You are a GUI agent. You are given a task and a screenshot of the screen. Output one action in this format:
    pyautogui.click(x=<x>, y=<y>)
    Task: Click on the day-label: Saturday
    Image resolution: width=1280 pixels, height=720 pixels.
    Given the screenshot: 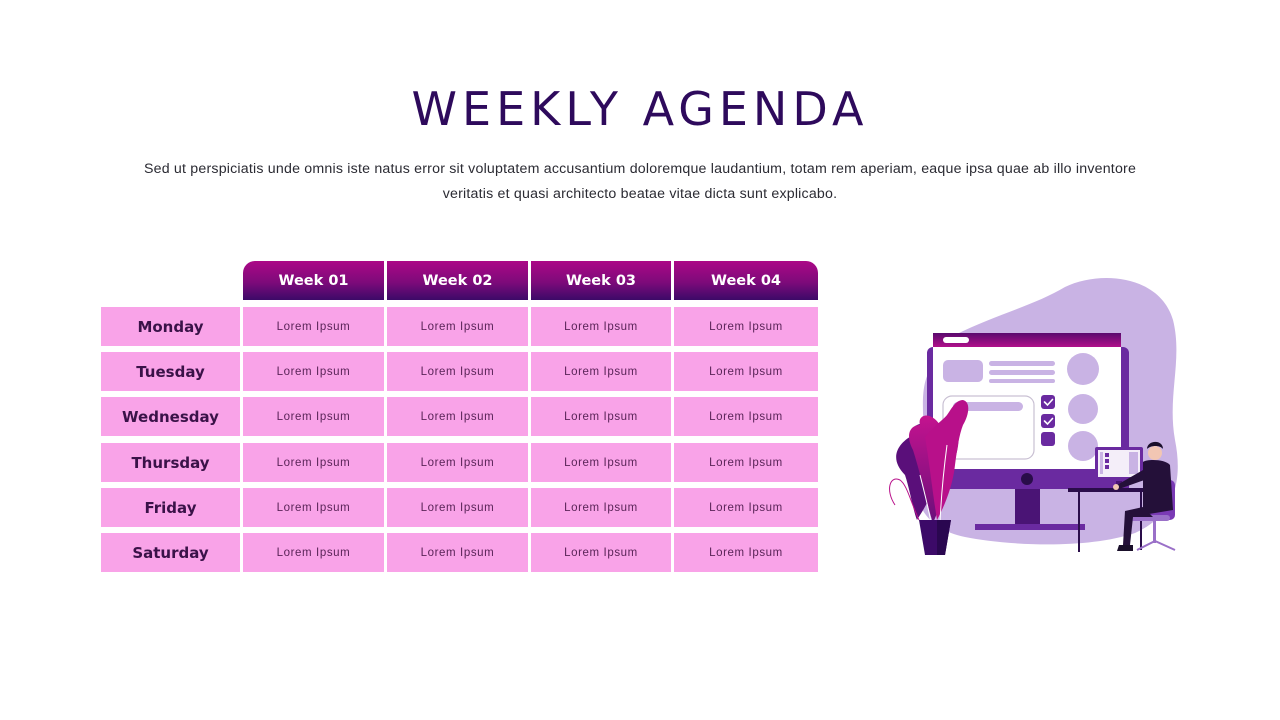 What is the action you would take?
    pyautogui.click(x=170, y=552)
    